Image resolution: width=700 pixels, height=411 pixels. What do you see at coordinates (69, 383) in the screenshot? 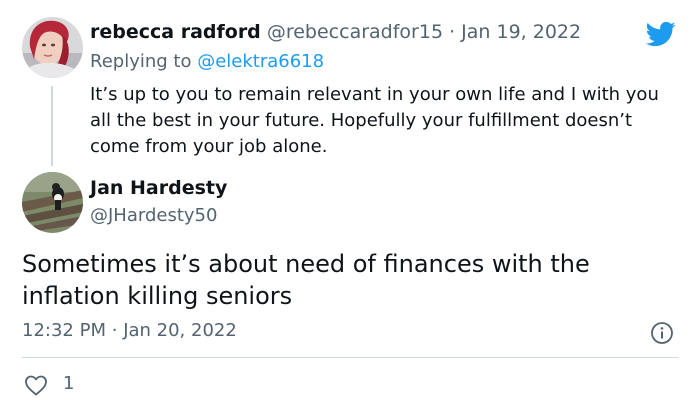
I see `like-count: 1` at bounding box center [69, 383].